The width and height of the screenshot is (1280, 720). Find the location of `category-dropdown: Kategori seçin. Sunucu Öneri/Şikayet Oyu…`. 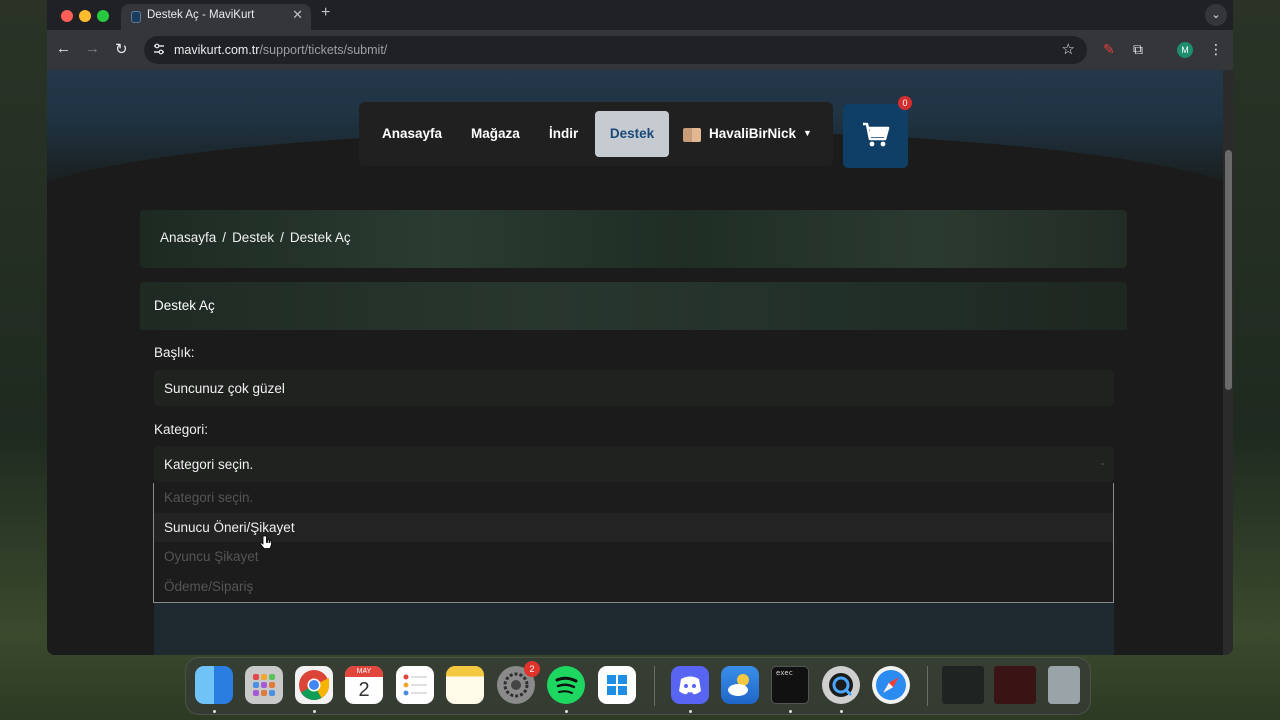

category-dropdown: Kategori seçin. Sunucu Öneri/Şikayet Oyu… is located at coordinates (633, 543).